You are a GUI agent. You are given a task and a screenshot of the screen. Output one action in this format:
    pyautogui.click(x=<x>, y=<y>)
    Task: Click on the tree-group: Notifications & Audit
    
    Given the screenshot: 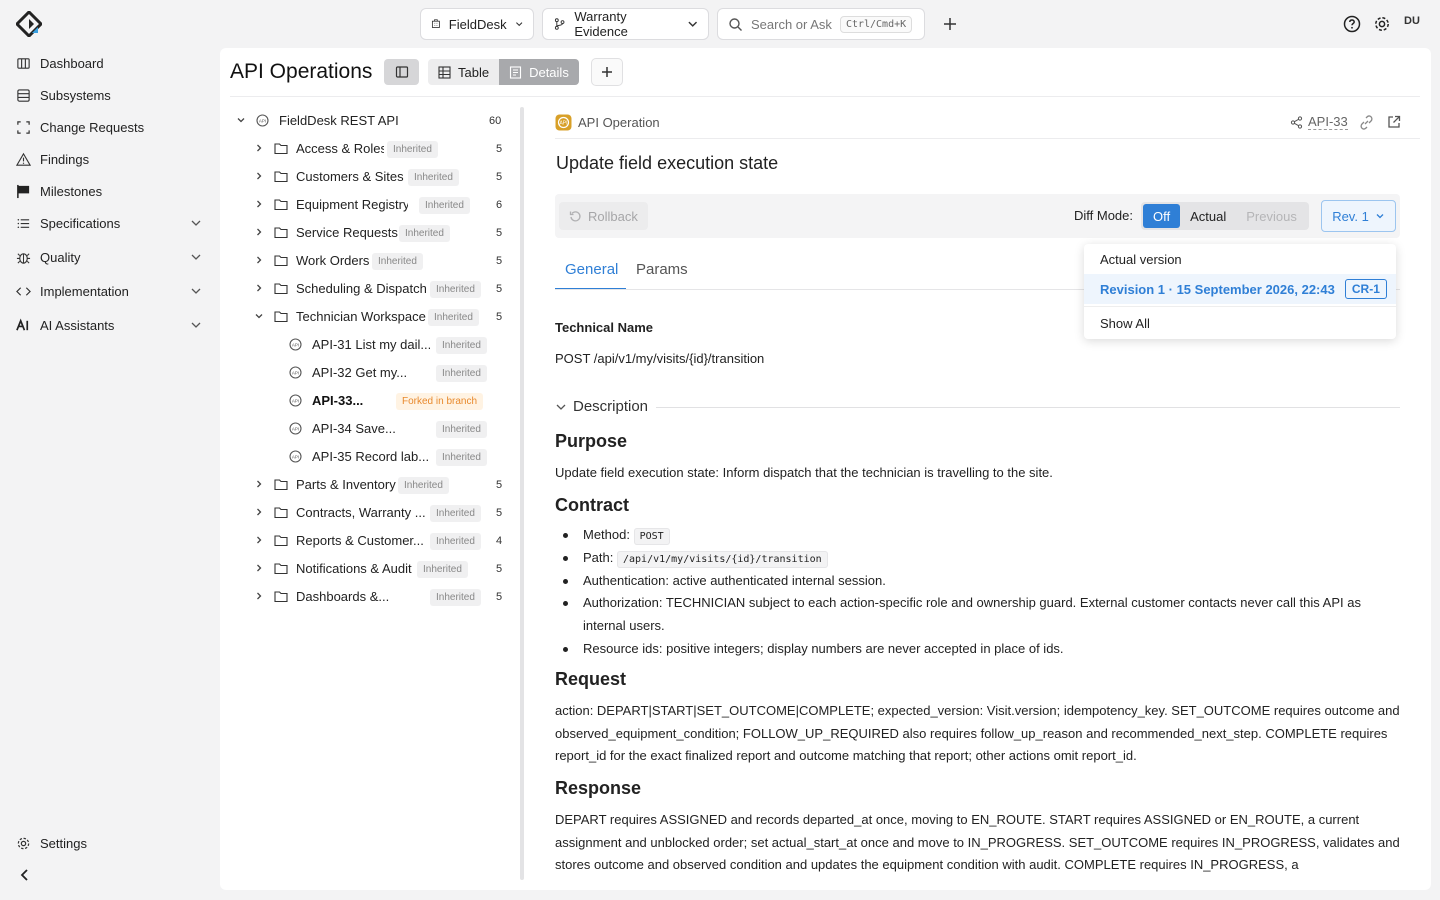 What is the action you would take?
    pyautogui.click(x=333, y=568)
    